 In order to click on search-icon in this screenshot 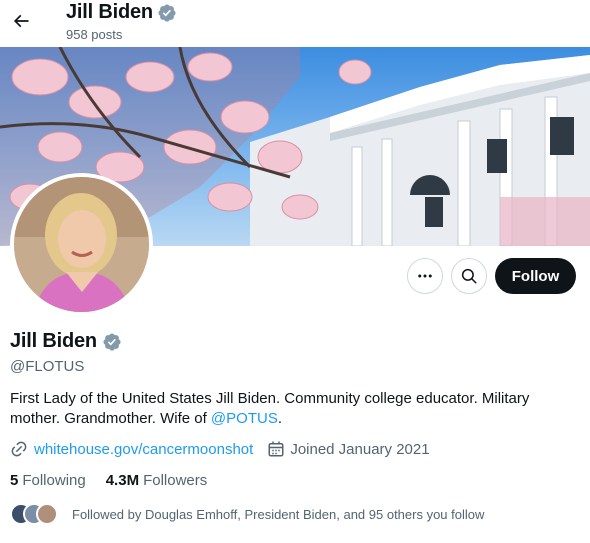, I will do `click(469, 276)`.